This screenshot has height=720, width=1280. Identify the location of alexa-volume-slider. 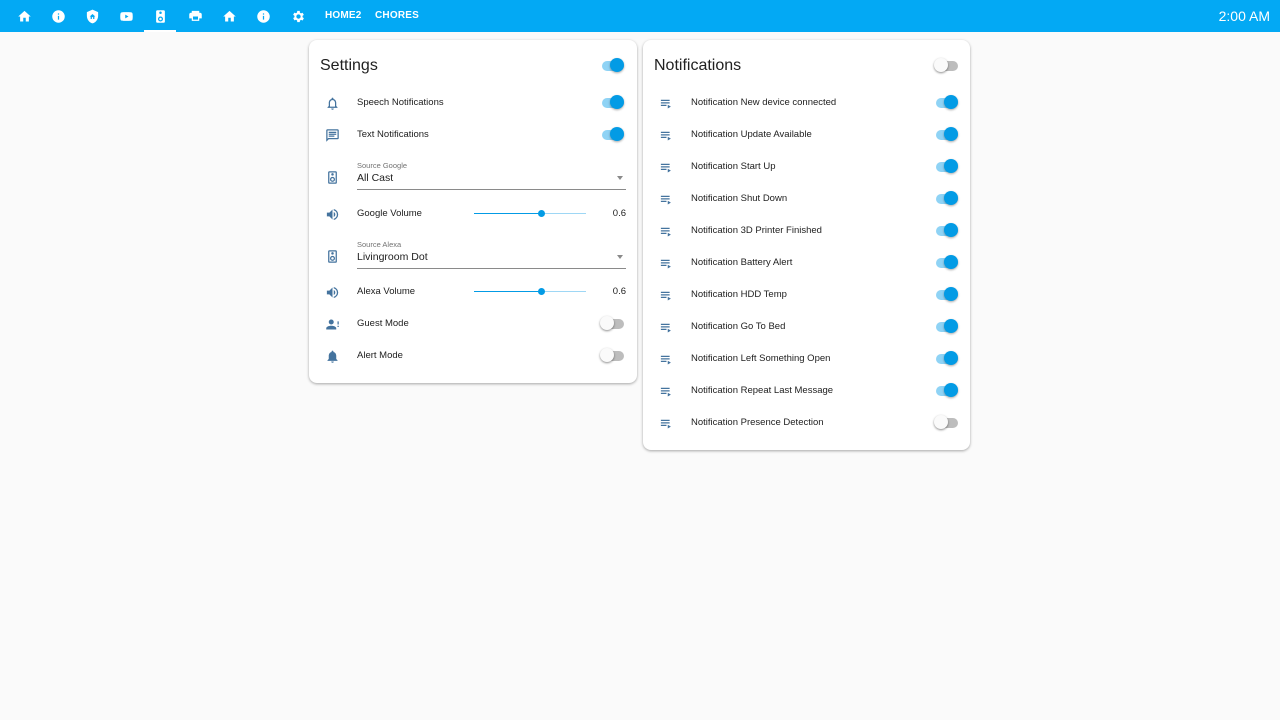
(530, 291).